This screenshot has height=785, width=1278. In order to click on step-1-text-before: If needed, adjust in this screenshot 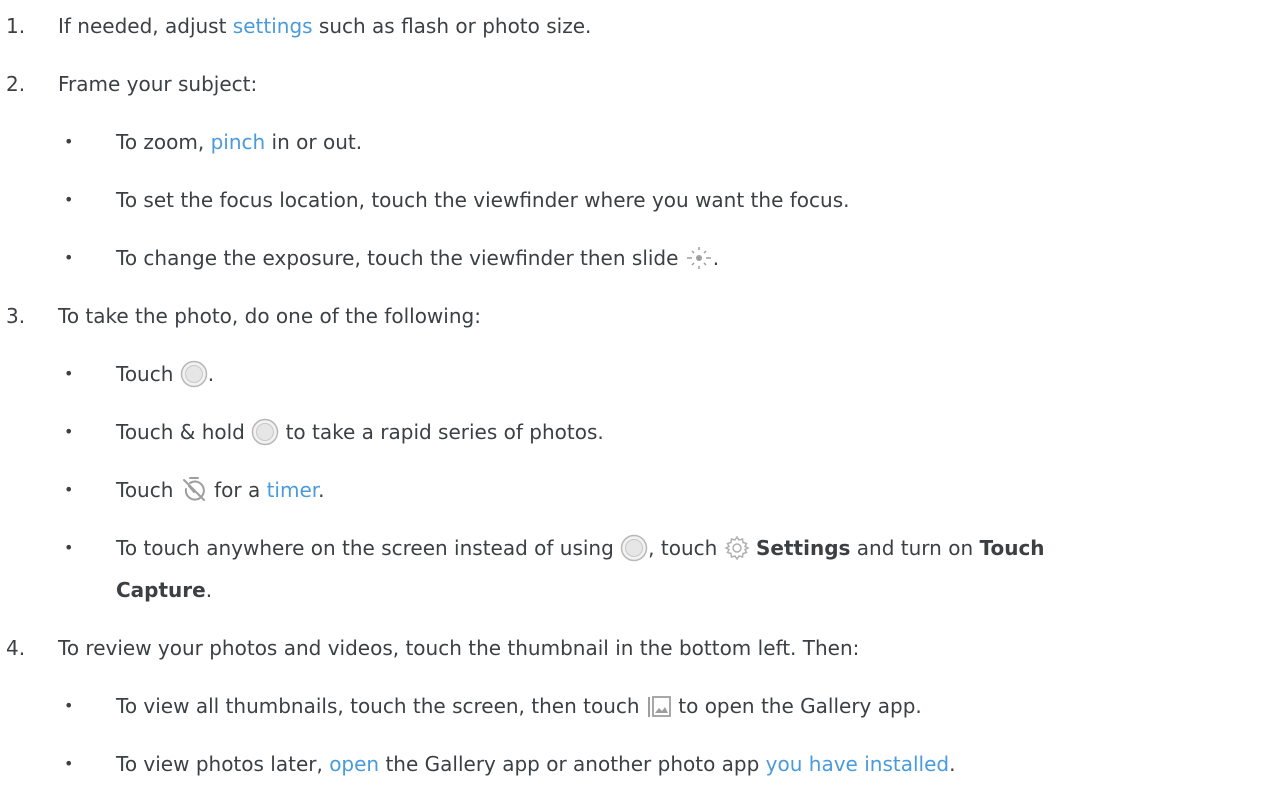, I will do `click(145, 26)`.